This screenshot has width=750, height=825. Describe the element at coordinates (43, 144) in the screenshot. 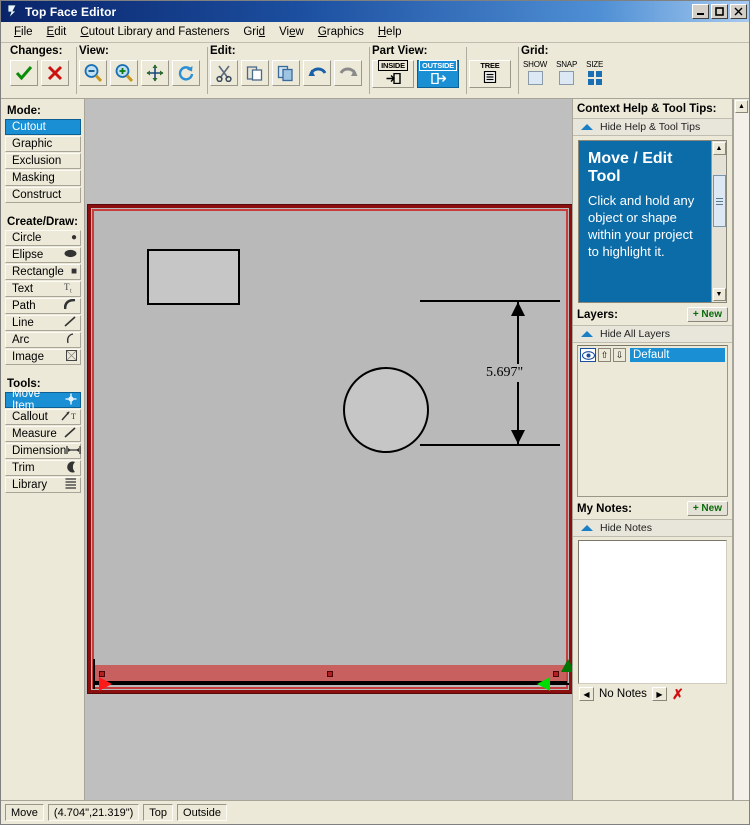

I see `mode-item-graphic: Graphic` at that location.